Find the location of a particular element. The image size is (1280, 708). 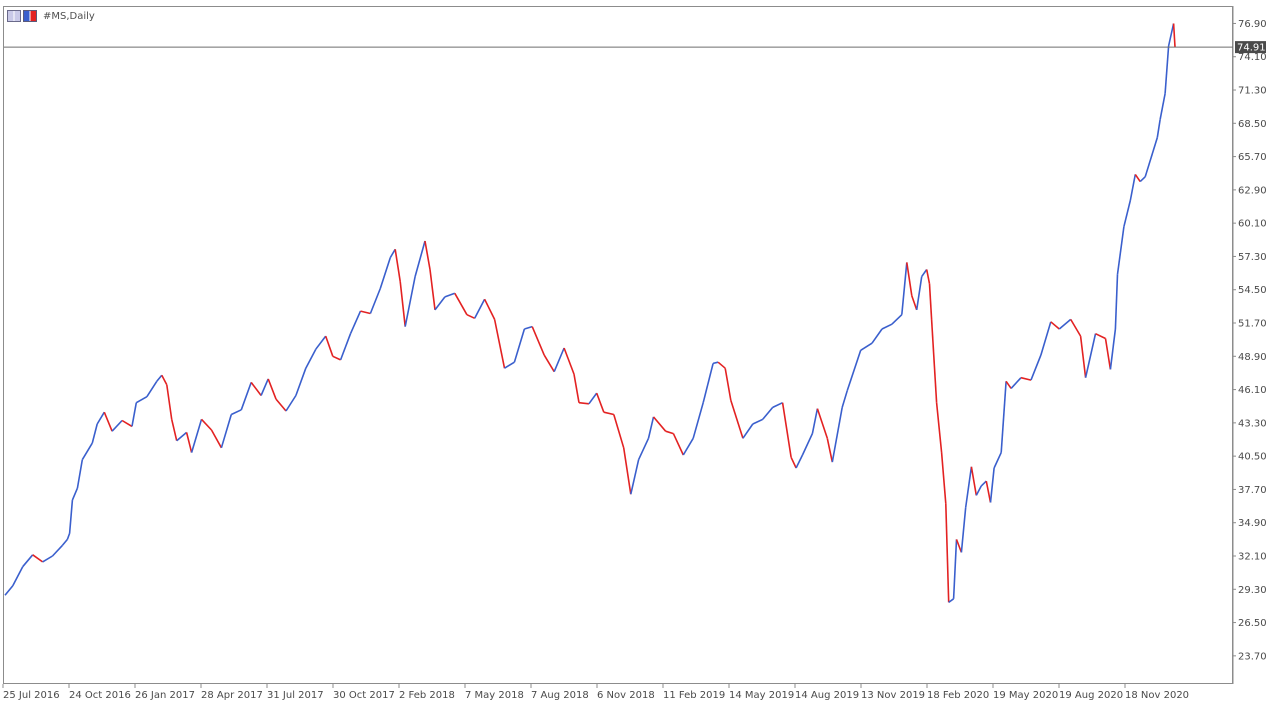

x-tick-label: 24 Oct 2016 is located at coordinates (100, 695).